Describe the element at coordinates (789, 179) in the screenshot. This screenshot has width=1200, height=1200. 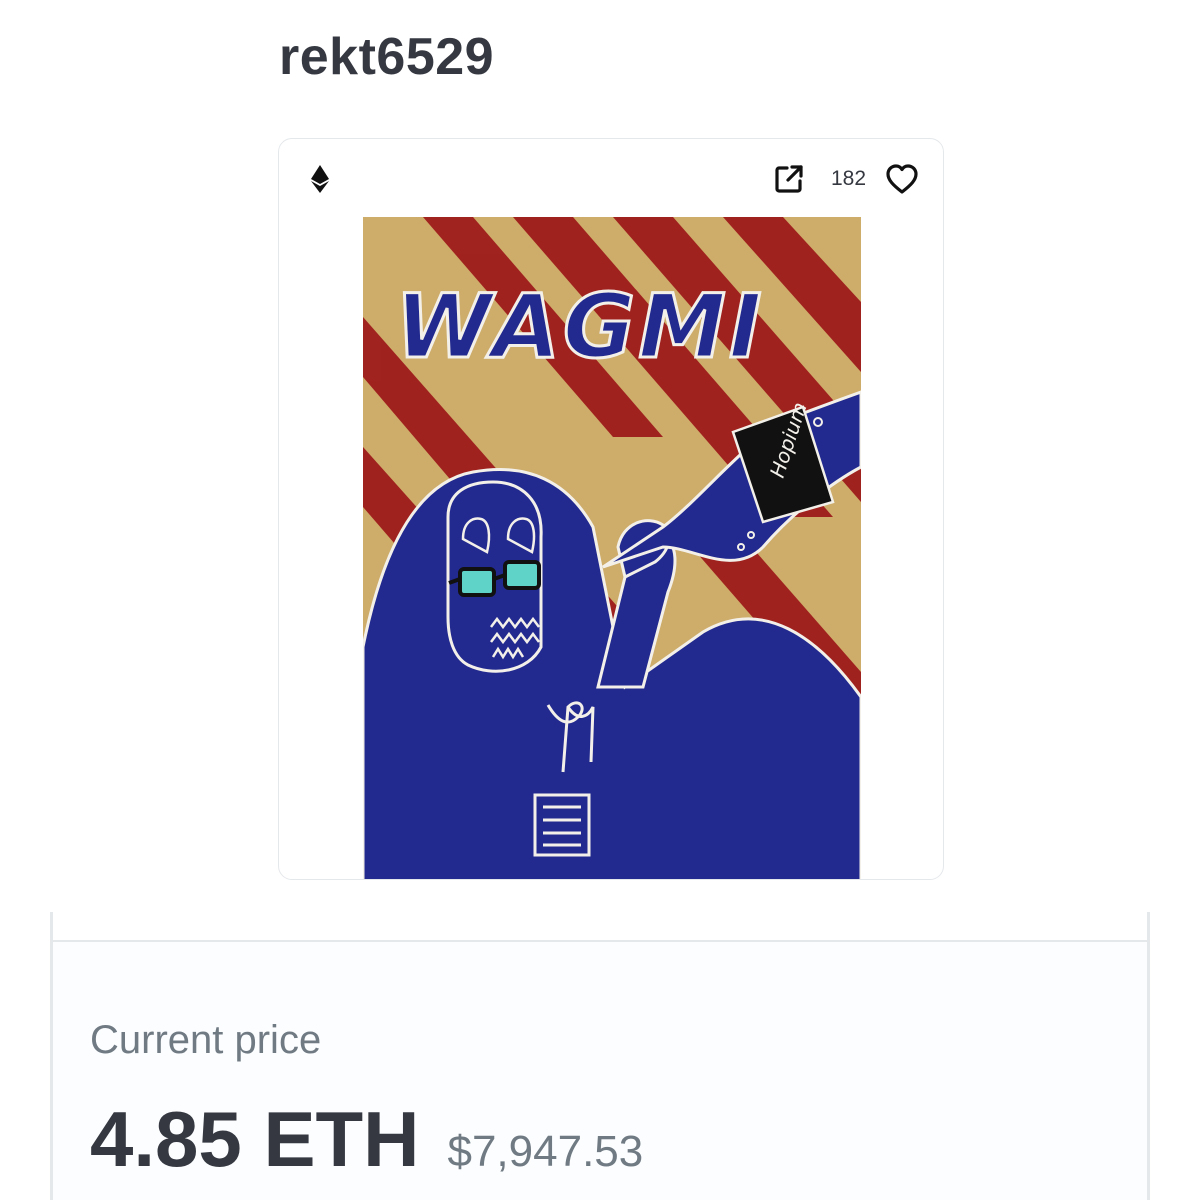
I see `external-link-icon` at that location.